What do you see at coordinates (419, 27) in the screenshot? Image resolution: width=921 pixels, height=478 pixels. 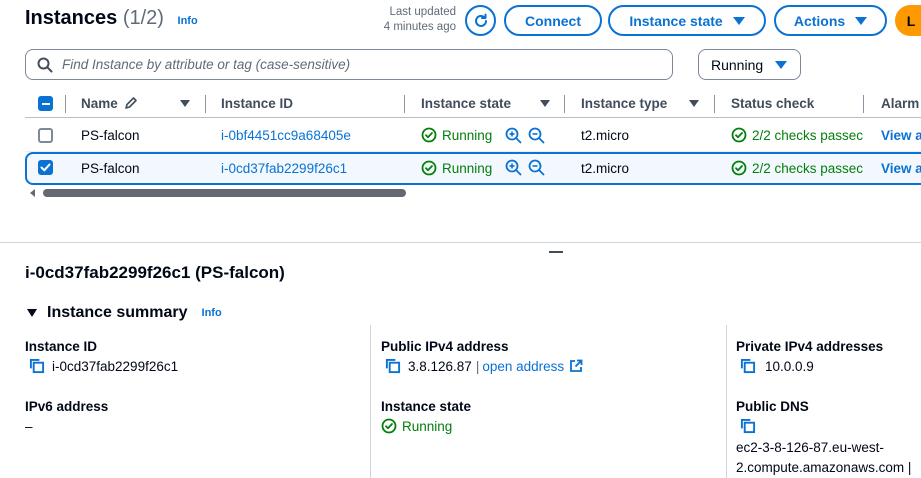 I see `last-updated-time: 4 minutes ago` at bounding box center [419, 27].